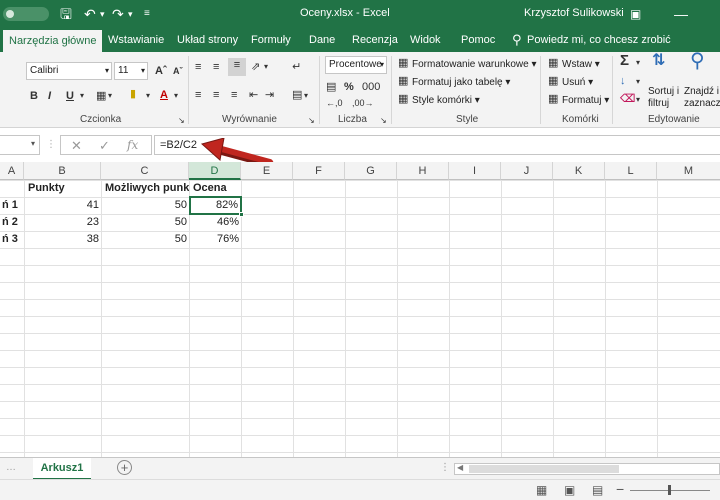 The height and width of the screenshot is (500, 720). Describe the element at coordinates (697, 61) in the screenshot. I see `find-select-icon: ⚲` at that location.